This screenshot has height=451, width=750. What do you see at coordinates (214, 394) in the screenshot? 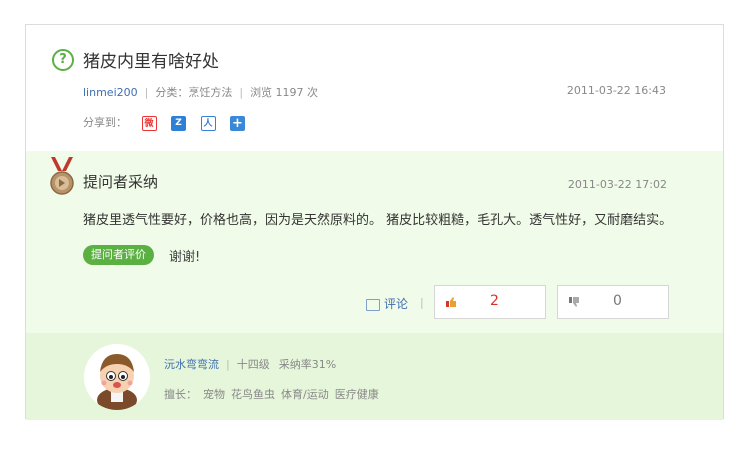
I see `skill-tag: 宠物` at bounding box center [214, 394].